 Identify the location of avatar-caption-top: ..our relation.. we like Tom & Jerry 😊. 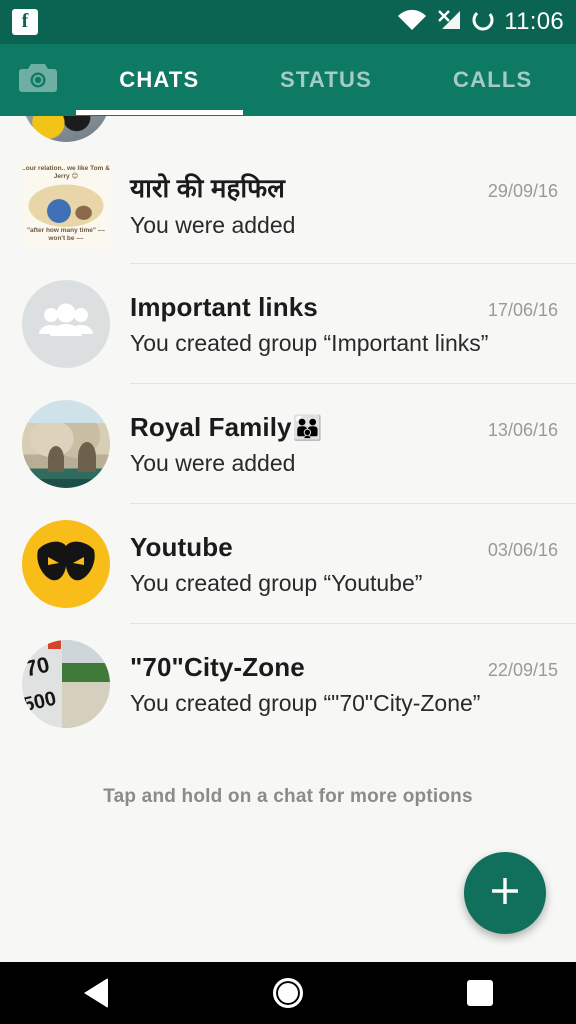
(66, 173).